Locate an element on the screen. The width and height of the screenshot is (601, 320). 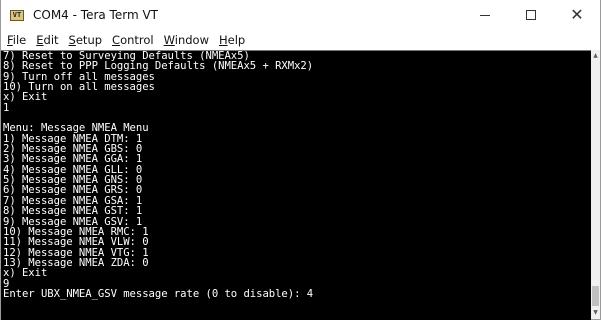
window-title: COM4 - Tera Term VT is located at coordinates (95, 15).